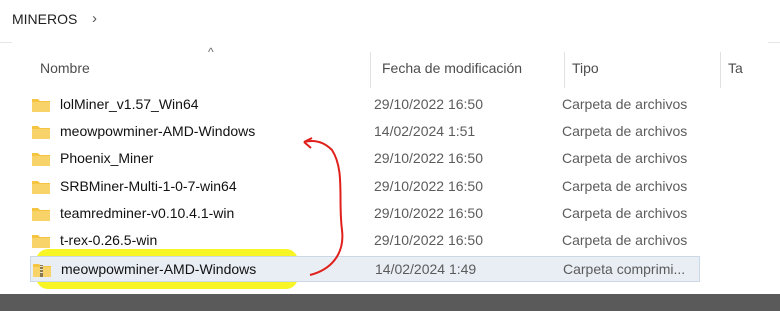 This screenshot has height=311, width=780. Describe the element at coordinates (94, 18) in the screenshot. I see `chevron-right-icon: ›` at that location.